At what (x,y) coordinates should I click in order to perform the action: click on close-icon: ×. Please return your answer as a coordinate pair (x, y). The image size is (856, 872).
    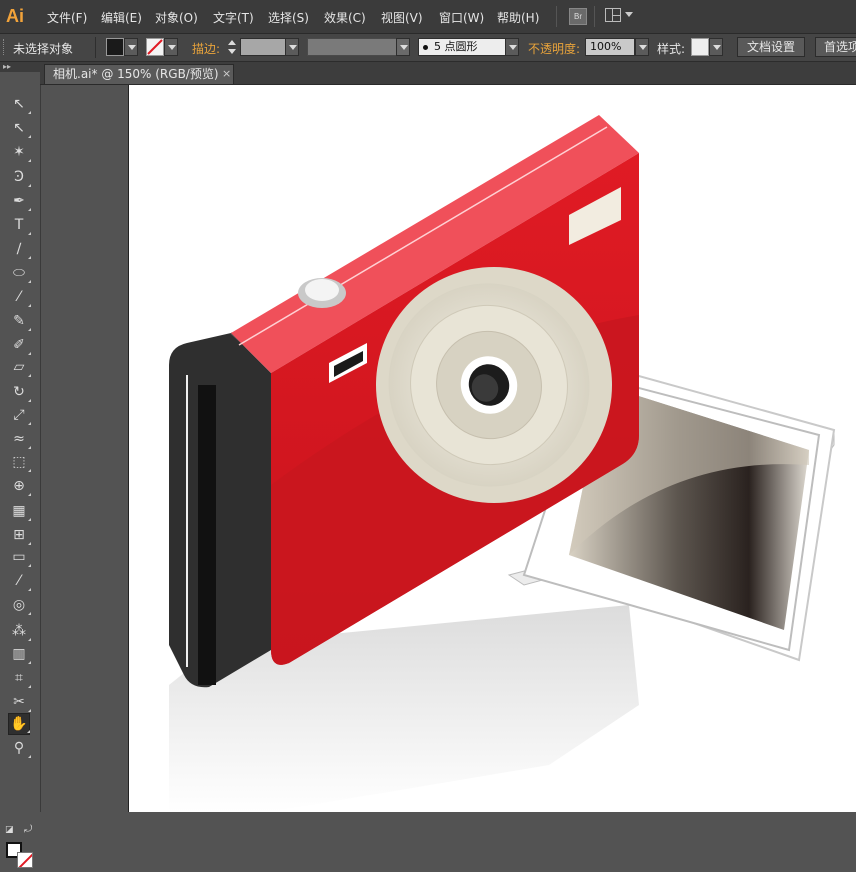
    Looking at the image, I should click on (226, 74).